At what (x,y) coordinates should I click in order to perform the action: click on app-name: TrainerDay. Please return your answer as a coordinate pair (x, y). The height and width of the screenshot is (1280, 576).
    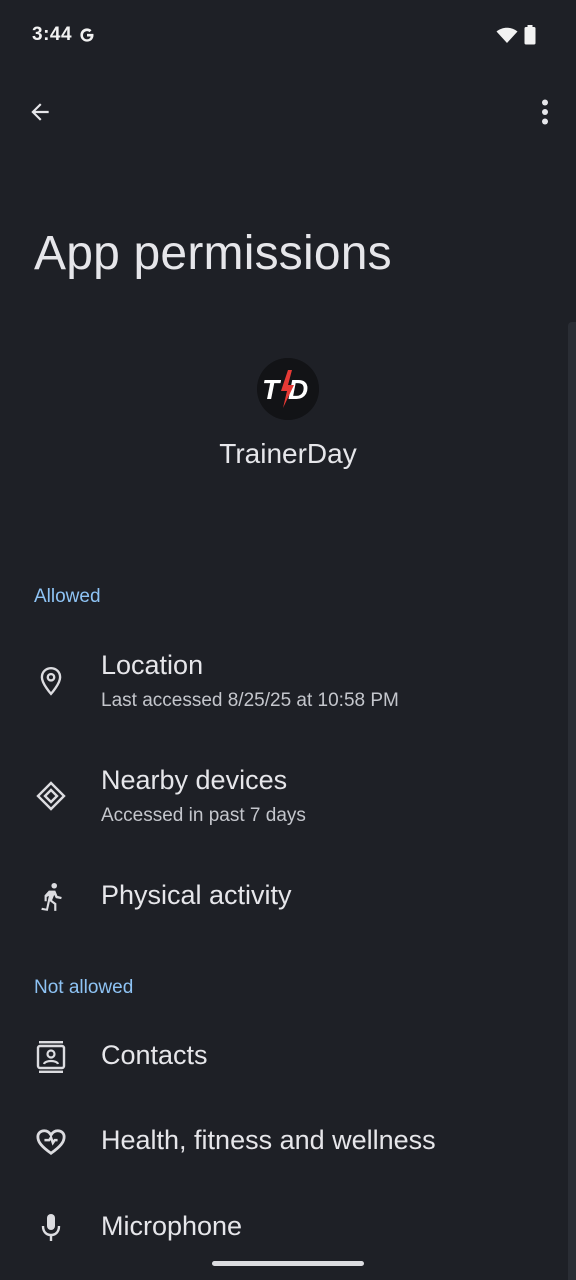
    Looking at the image, I should click on (288, 453).